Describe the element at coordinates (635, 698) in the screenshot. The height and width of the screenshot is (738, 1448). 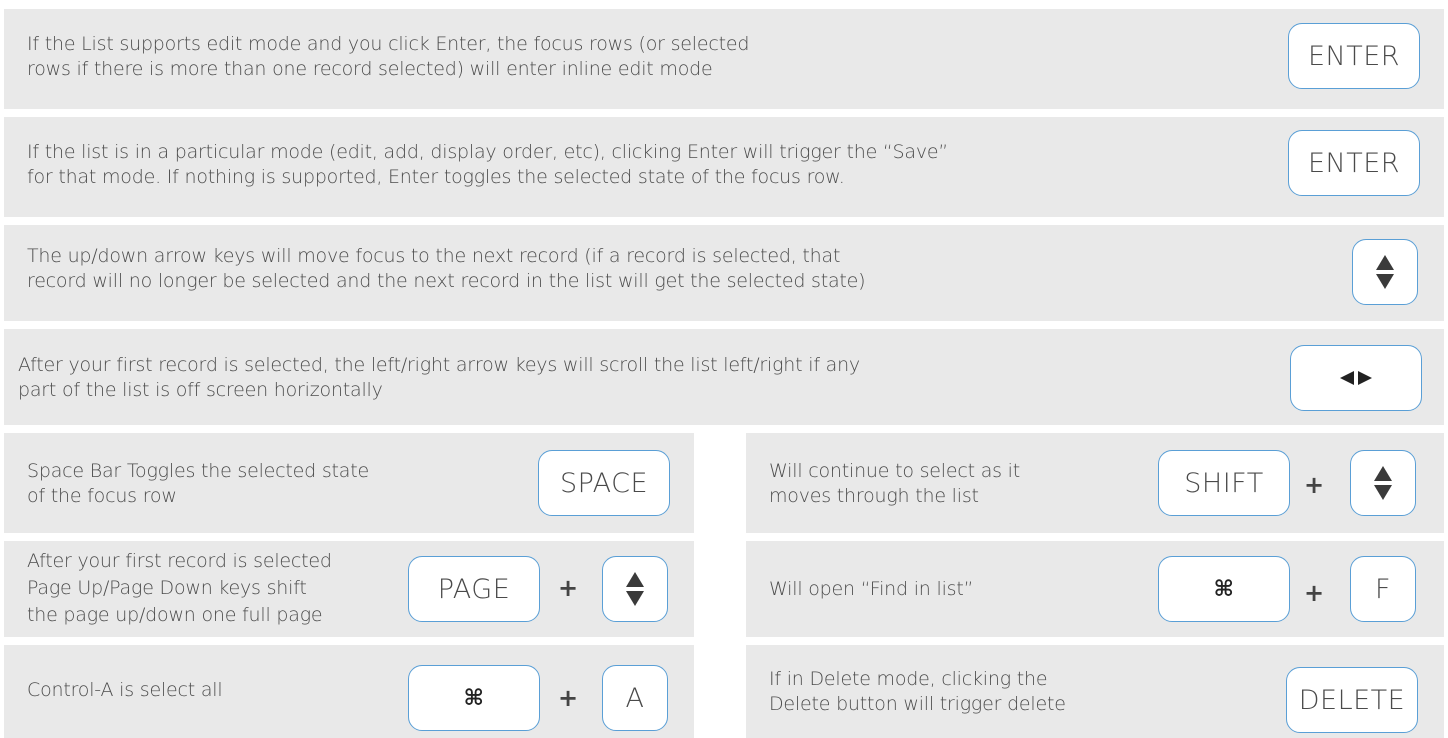
I see `a-key: A` at that location.